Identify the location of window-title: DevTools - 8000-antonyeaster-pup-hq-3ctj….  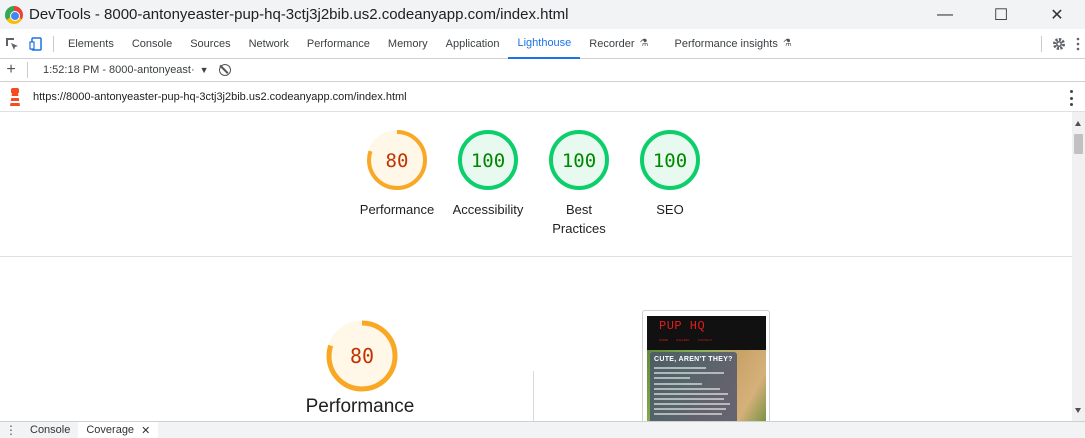
(299, 14).